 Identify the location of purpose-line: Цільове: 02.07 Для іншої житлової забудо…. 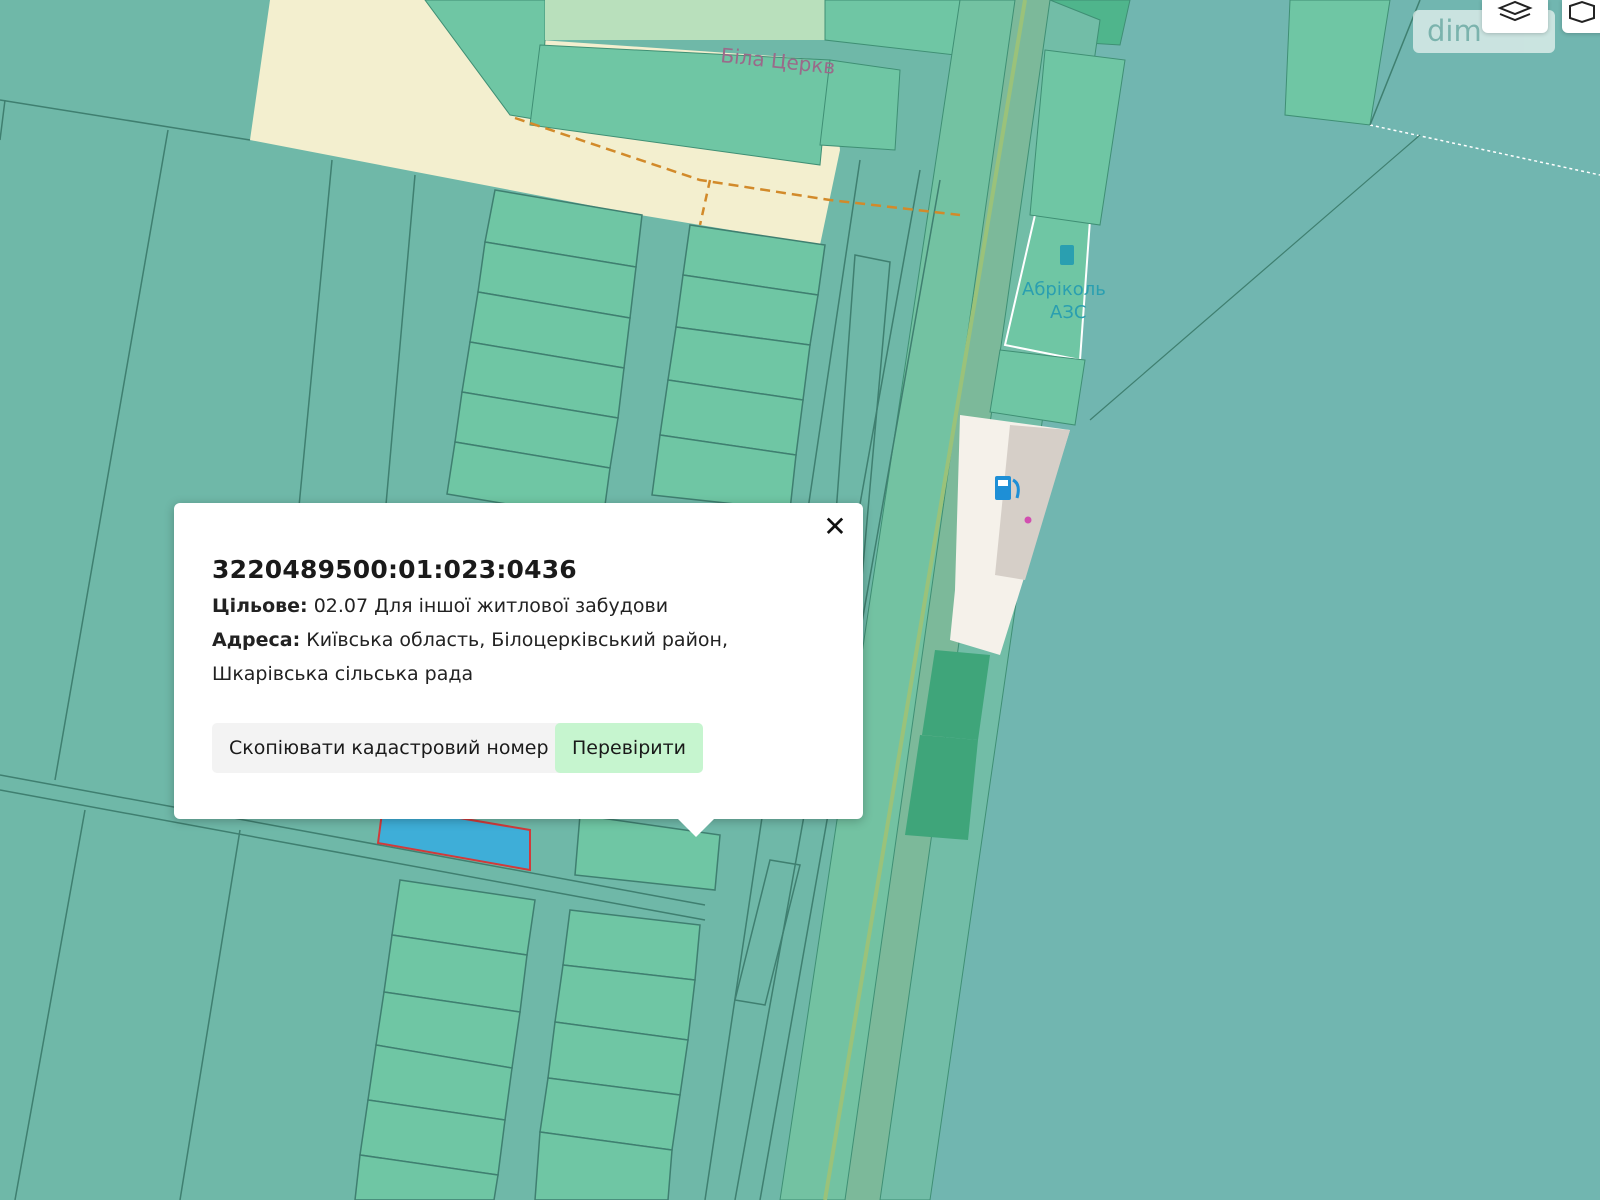
(517, 606).